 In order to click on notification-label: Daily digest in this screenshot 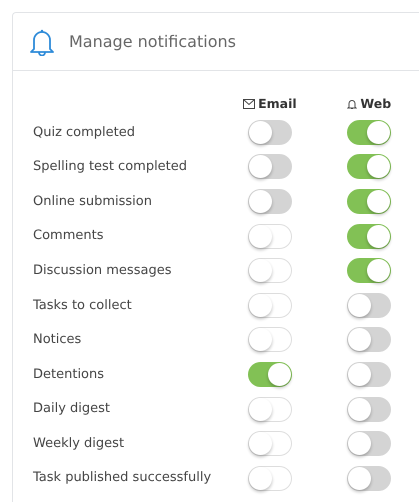, I will do `click(72, 409)`.